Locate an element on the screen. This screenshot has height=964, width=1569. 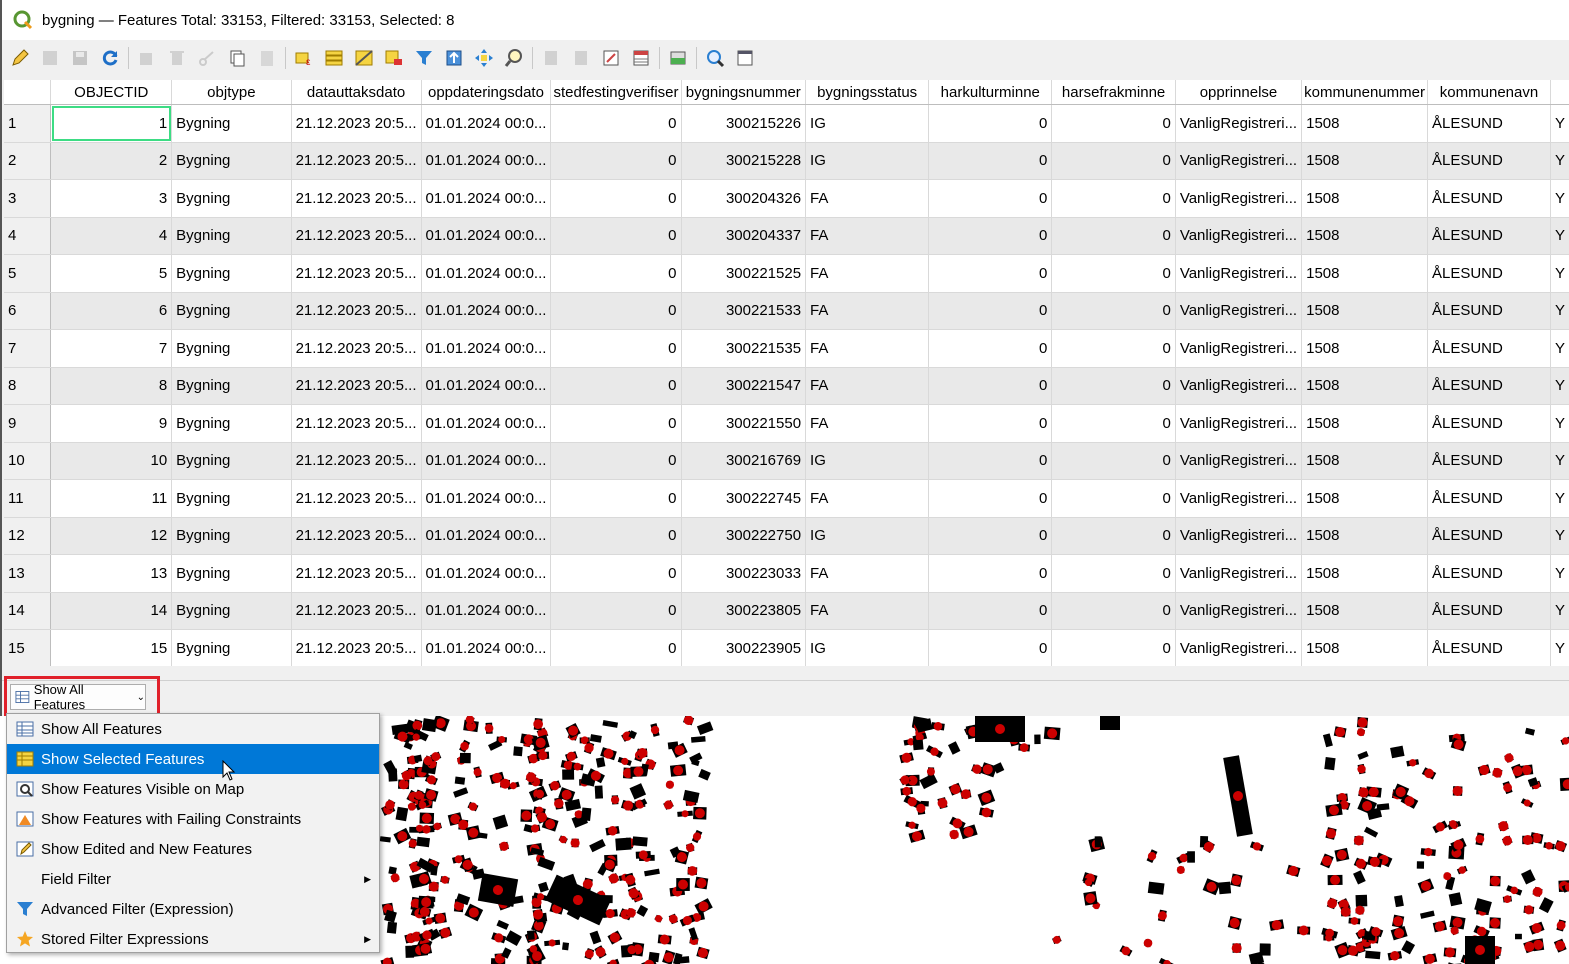
column-header is located at coordinates (1559, 92).